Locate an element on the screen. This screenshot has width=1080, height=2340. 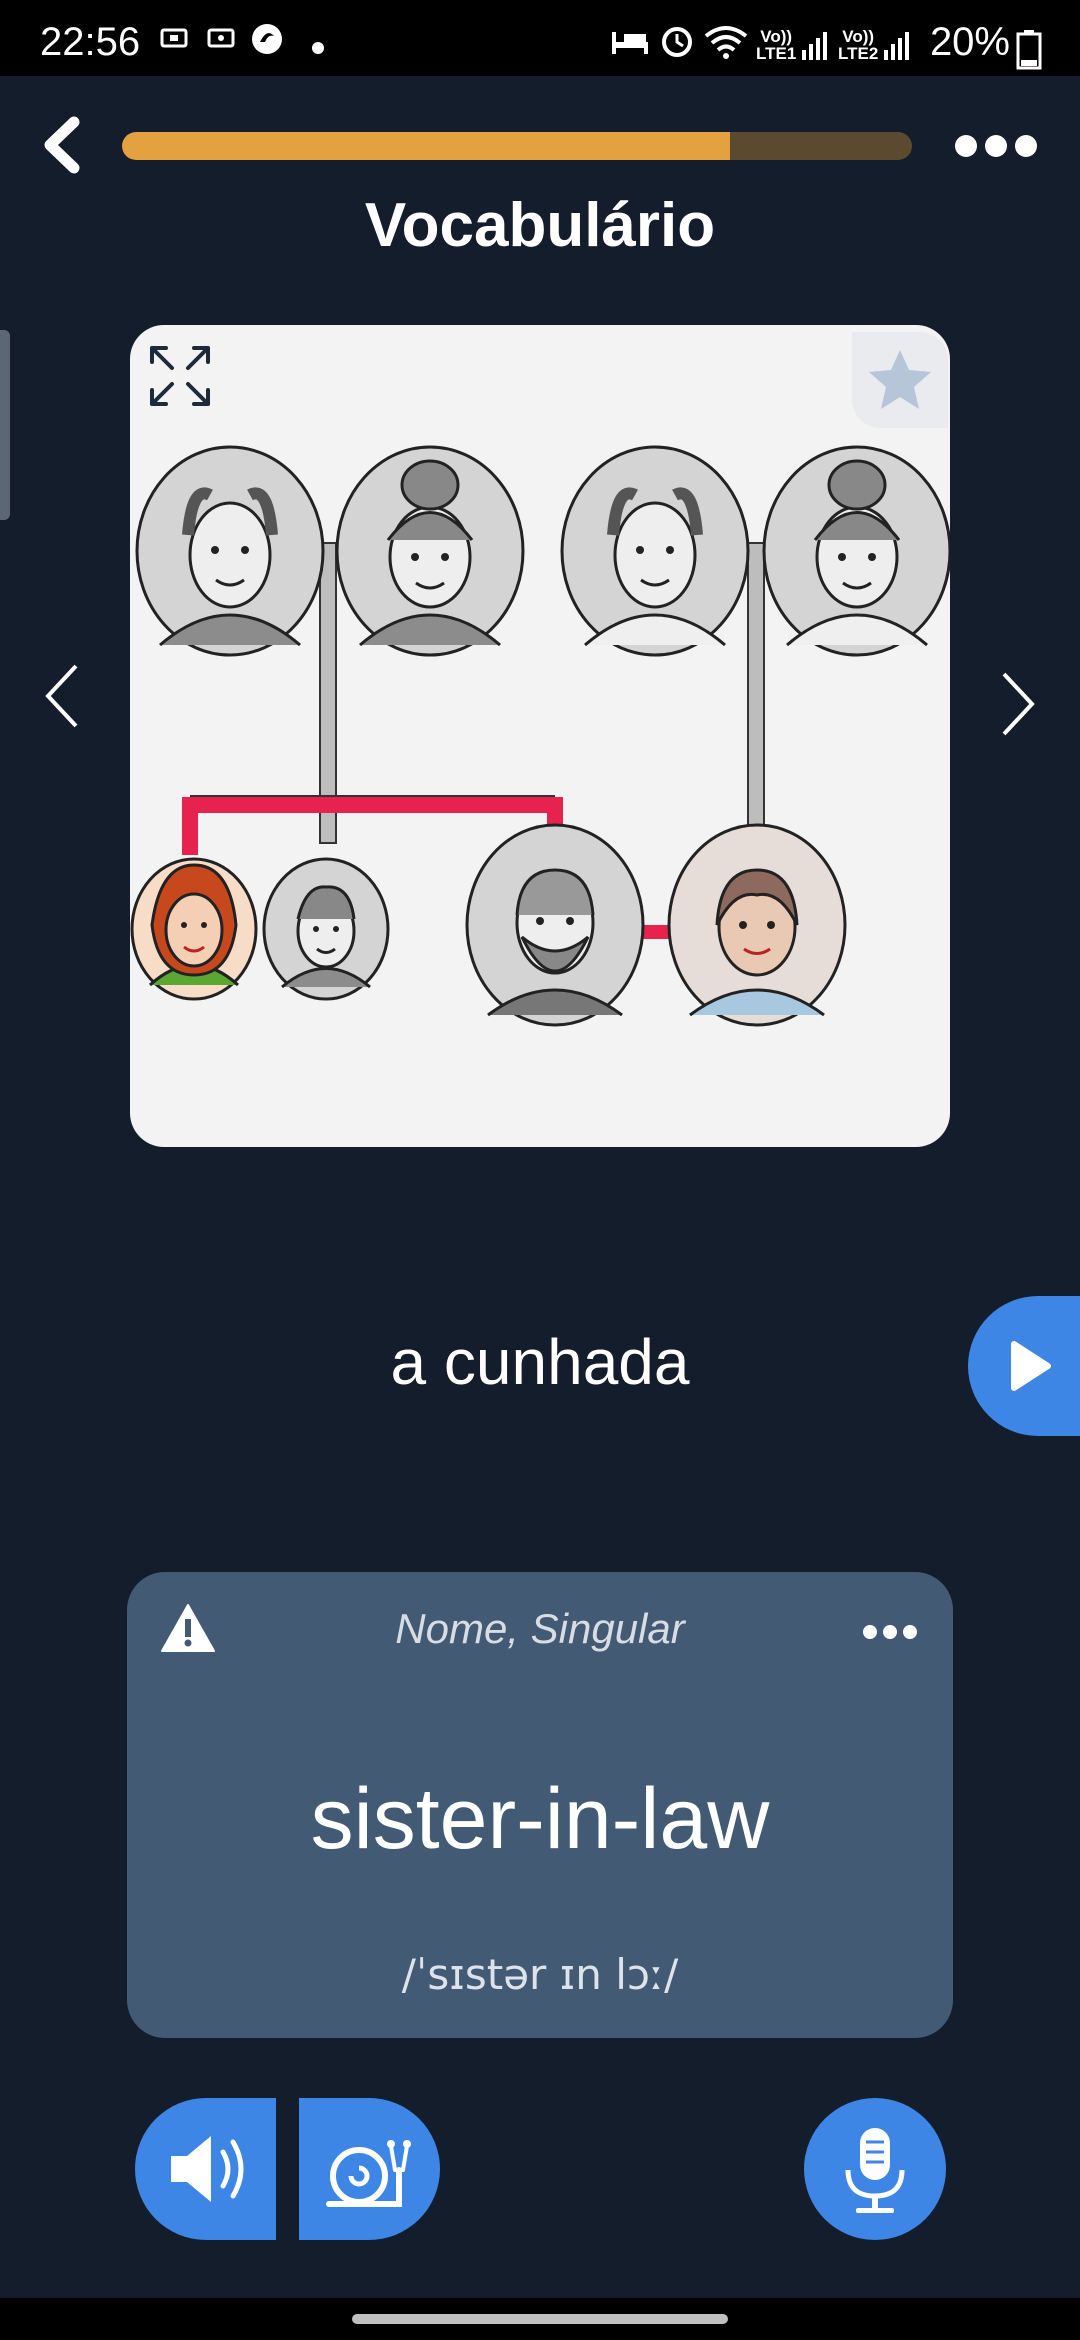
battery-icon is located at coordinates (1029, 50).